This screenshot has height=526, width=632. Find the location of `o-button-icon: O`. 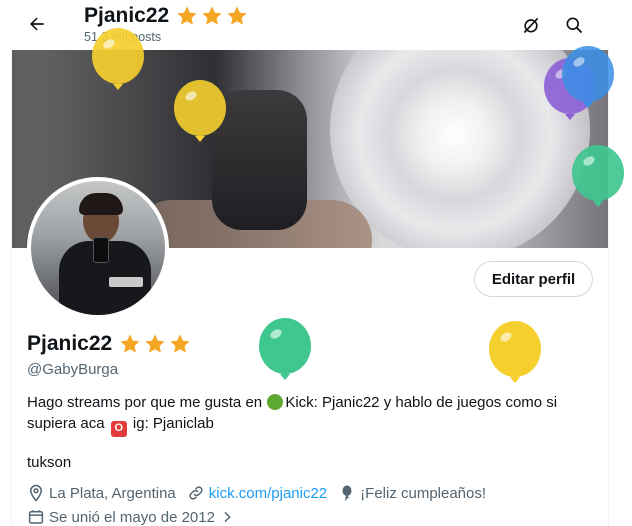

o-button-icon: O is located at coordinates (118, 428).